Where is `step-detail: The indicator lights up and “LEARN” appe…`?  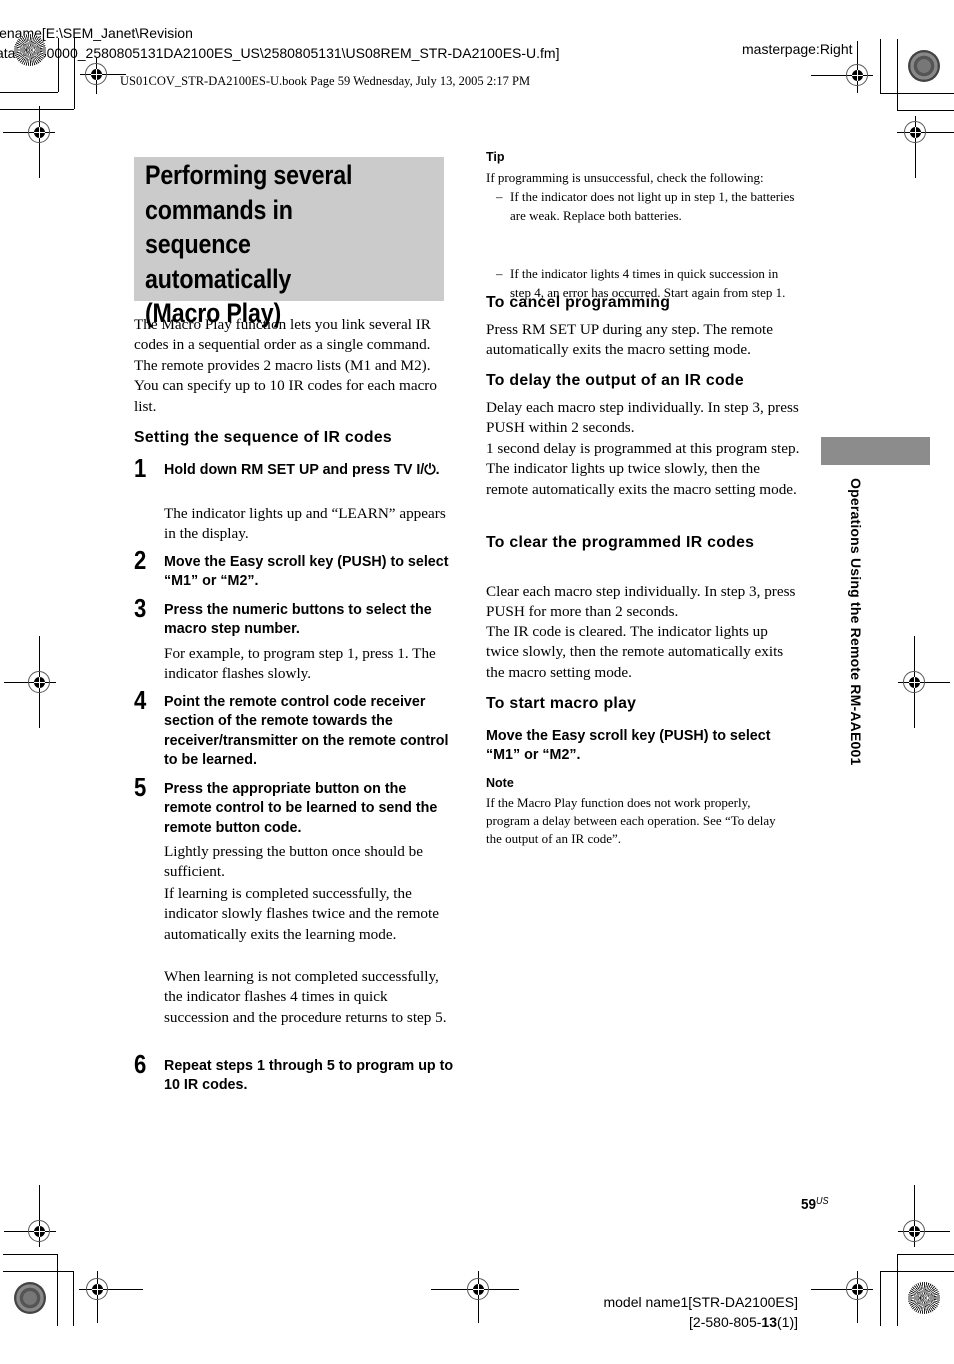
step-detail: The indicator lights up and “LEARN” appe… is located at coordinates (305, 524).